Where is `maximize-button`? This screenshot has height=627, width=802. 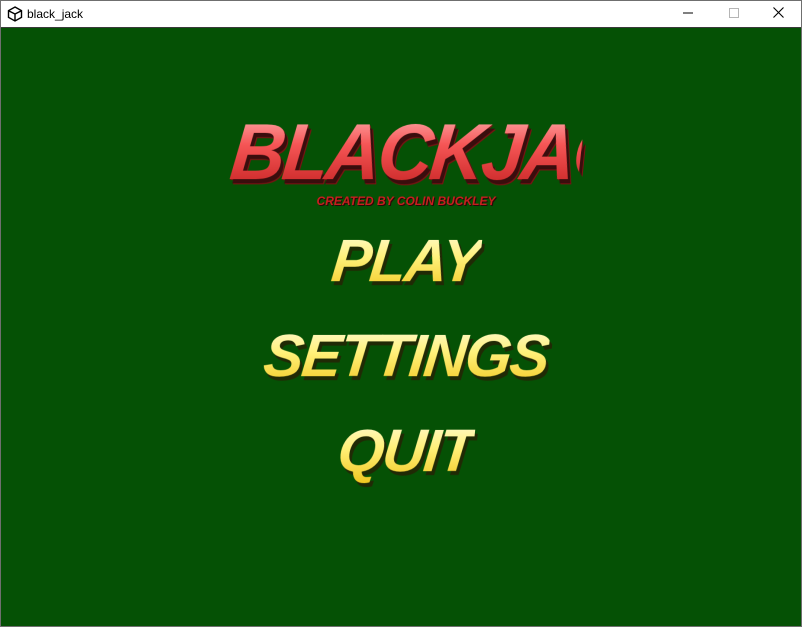 maximize-button is located at coordinates (734, 14).